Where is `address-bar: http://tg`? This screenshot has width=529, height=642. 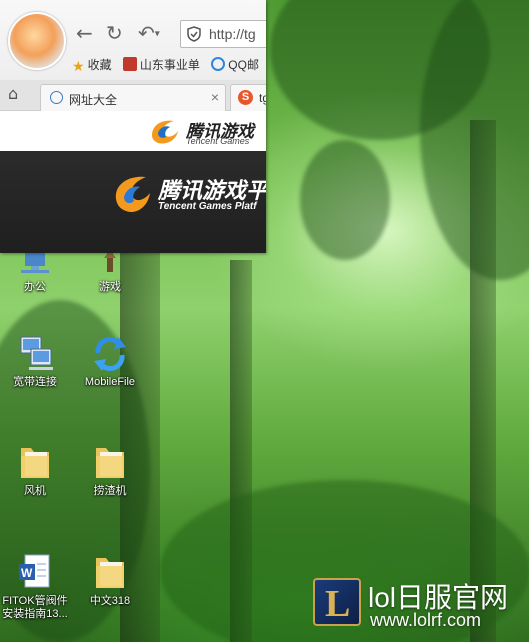
address-bar: http://tg is located at coordinates (223, 34).